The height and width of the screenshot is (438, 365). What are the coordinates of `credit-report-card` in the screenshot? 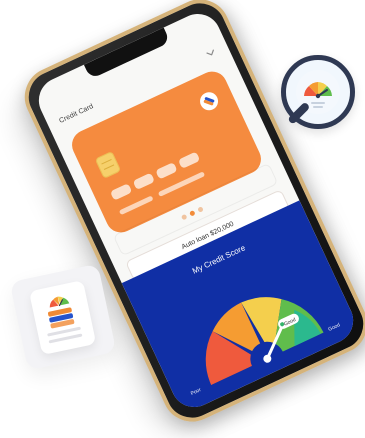 It's located at (63, 317).